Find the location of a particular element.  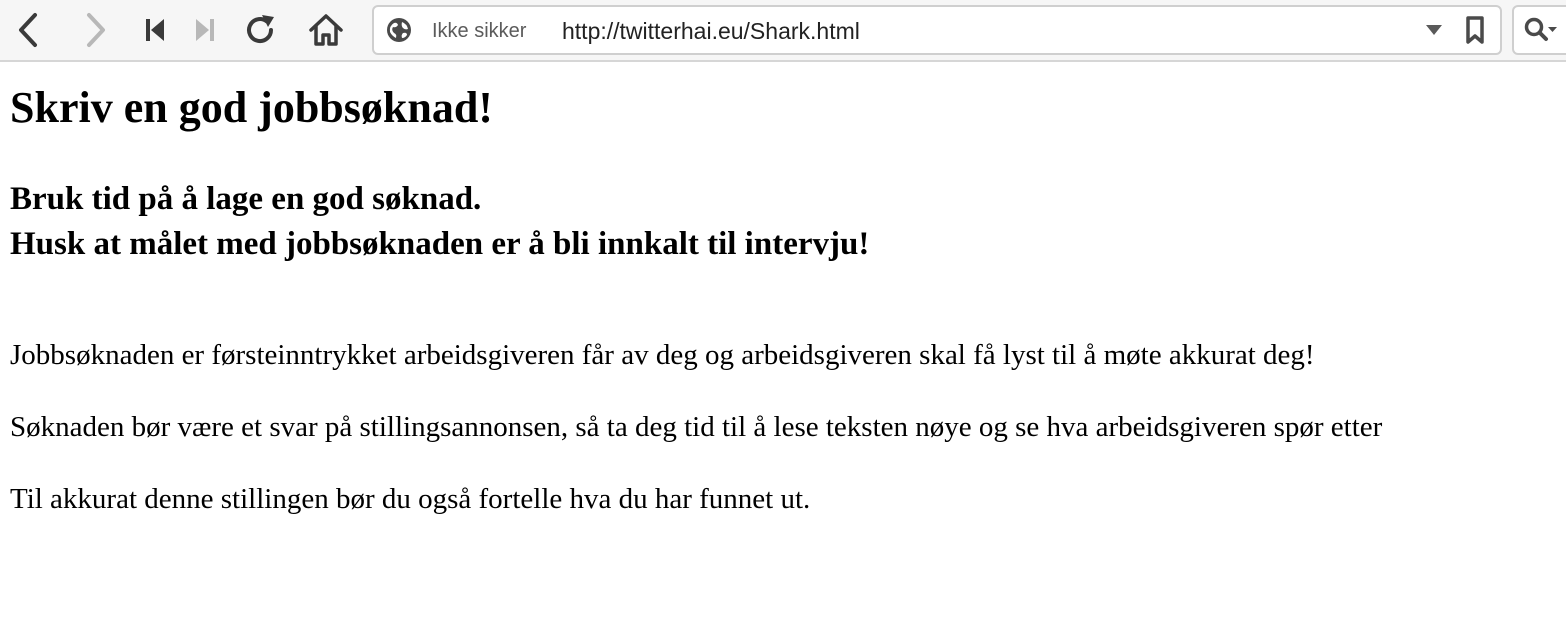

globe-icon is located at coordinates (399, 30).